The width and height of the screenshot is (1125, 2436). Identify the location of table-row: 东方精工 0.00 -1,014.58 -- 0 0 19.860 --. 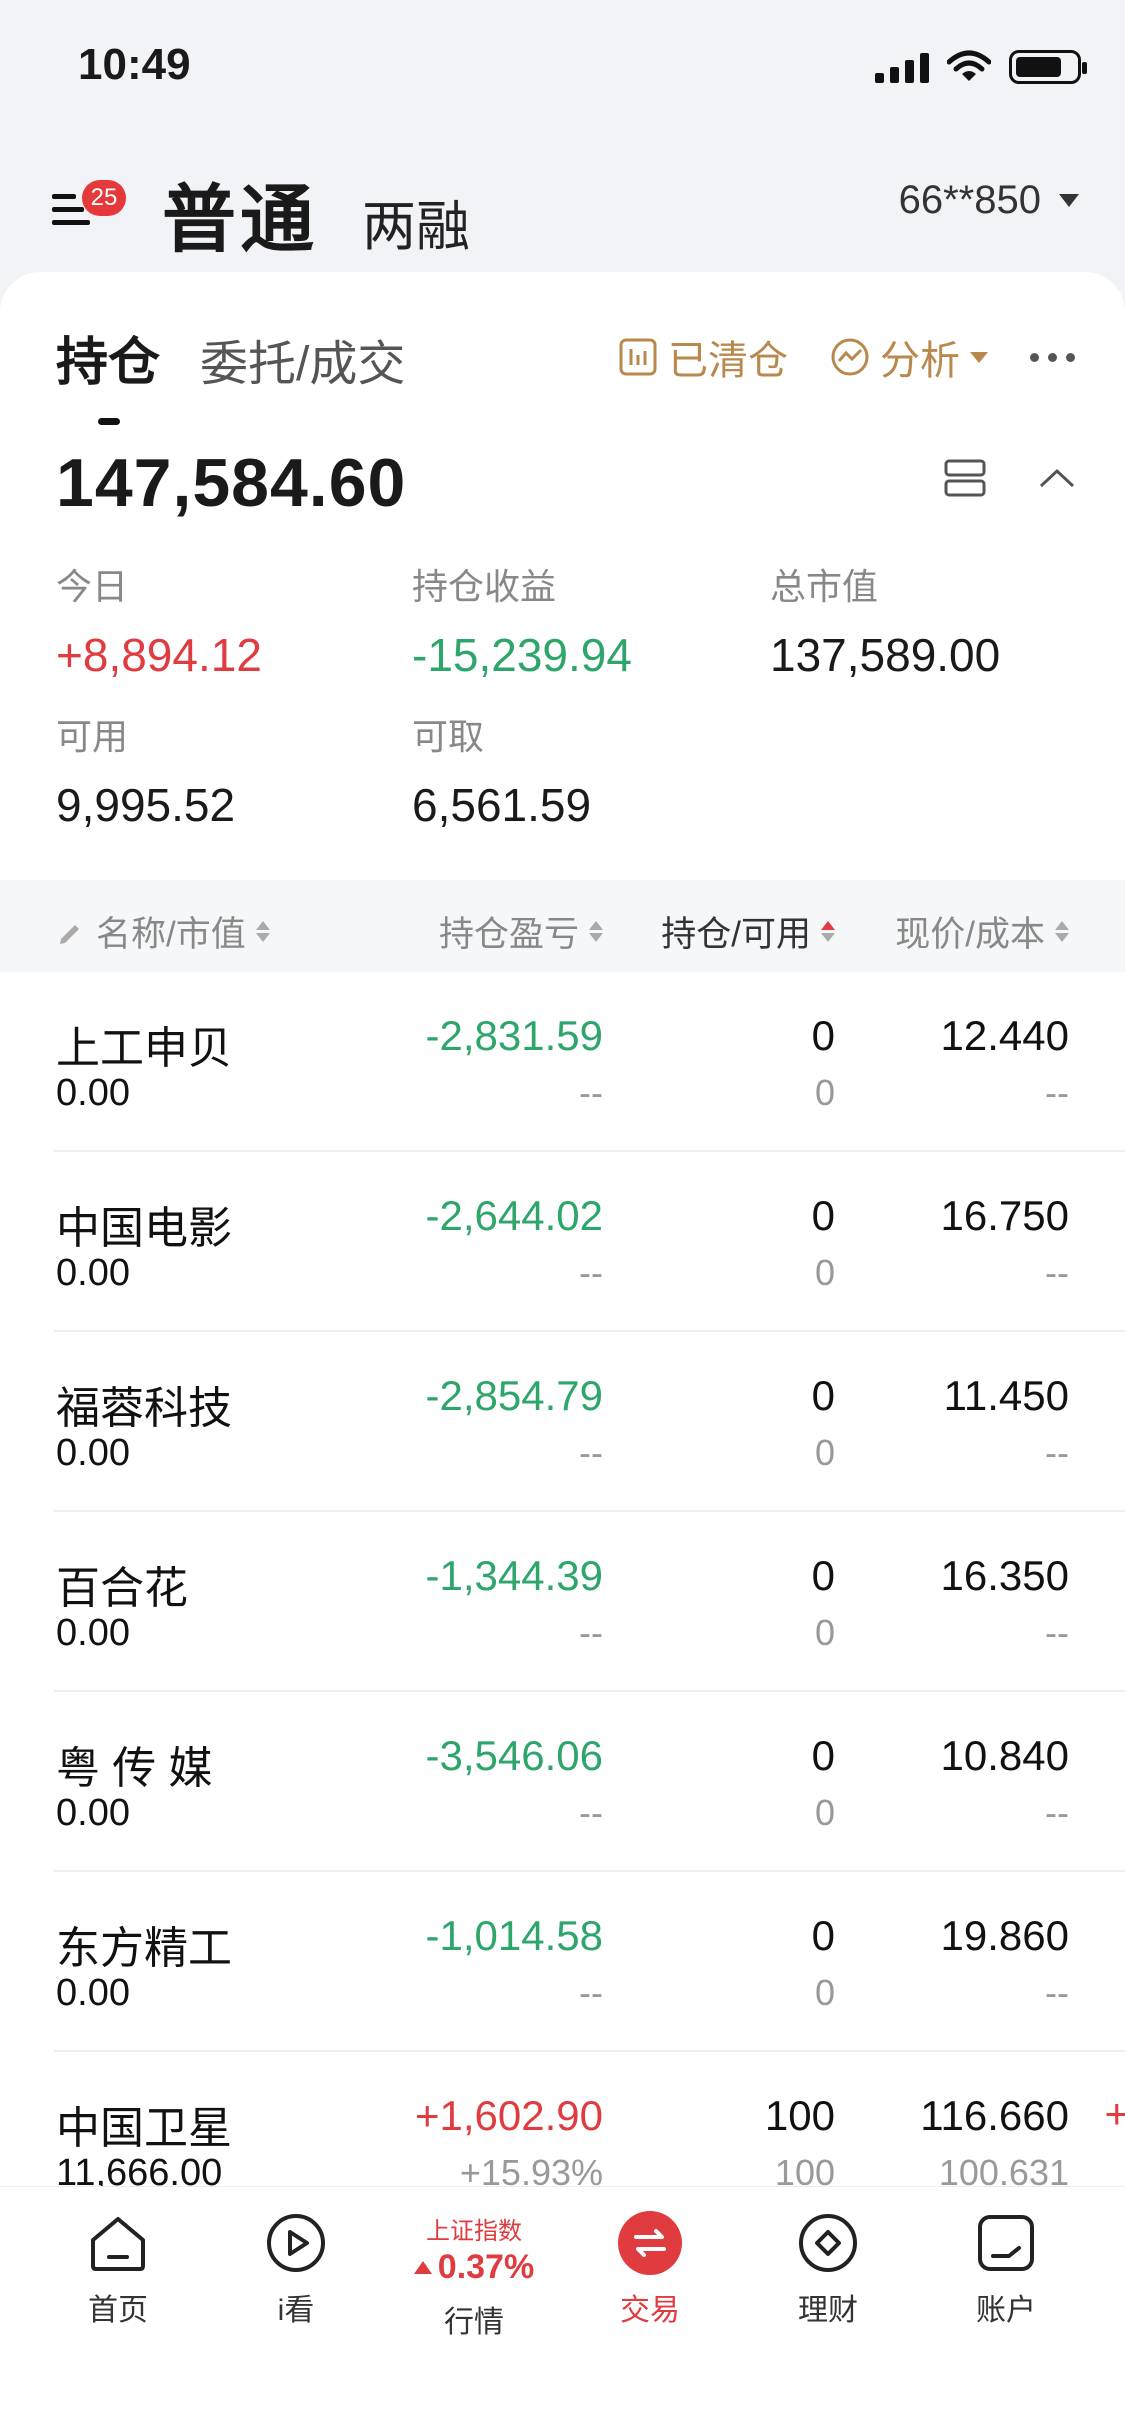
(562, 1962).